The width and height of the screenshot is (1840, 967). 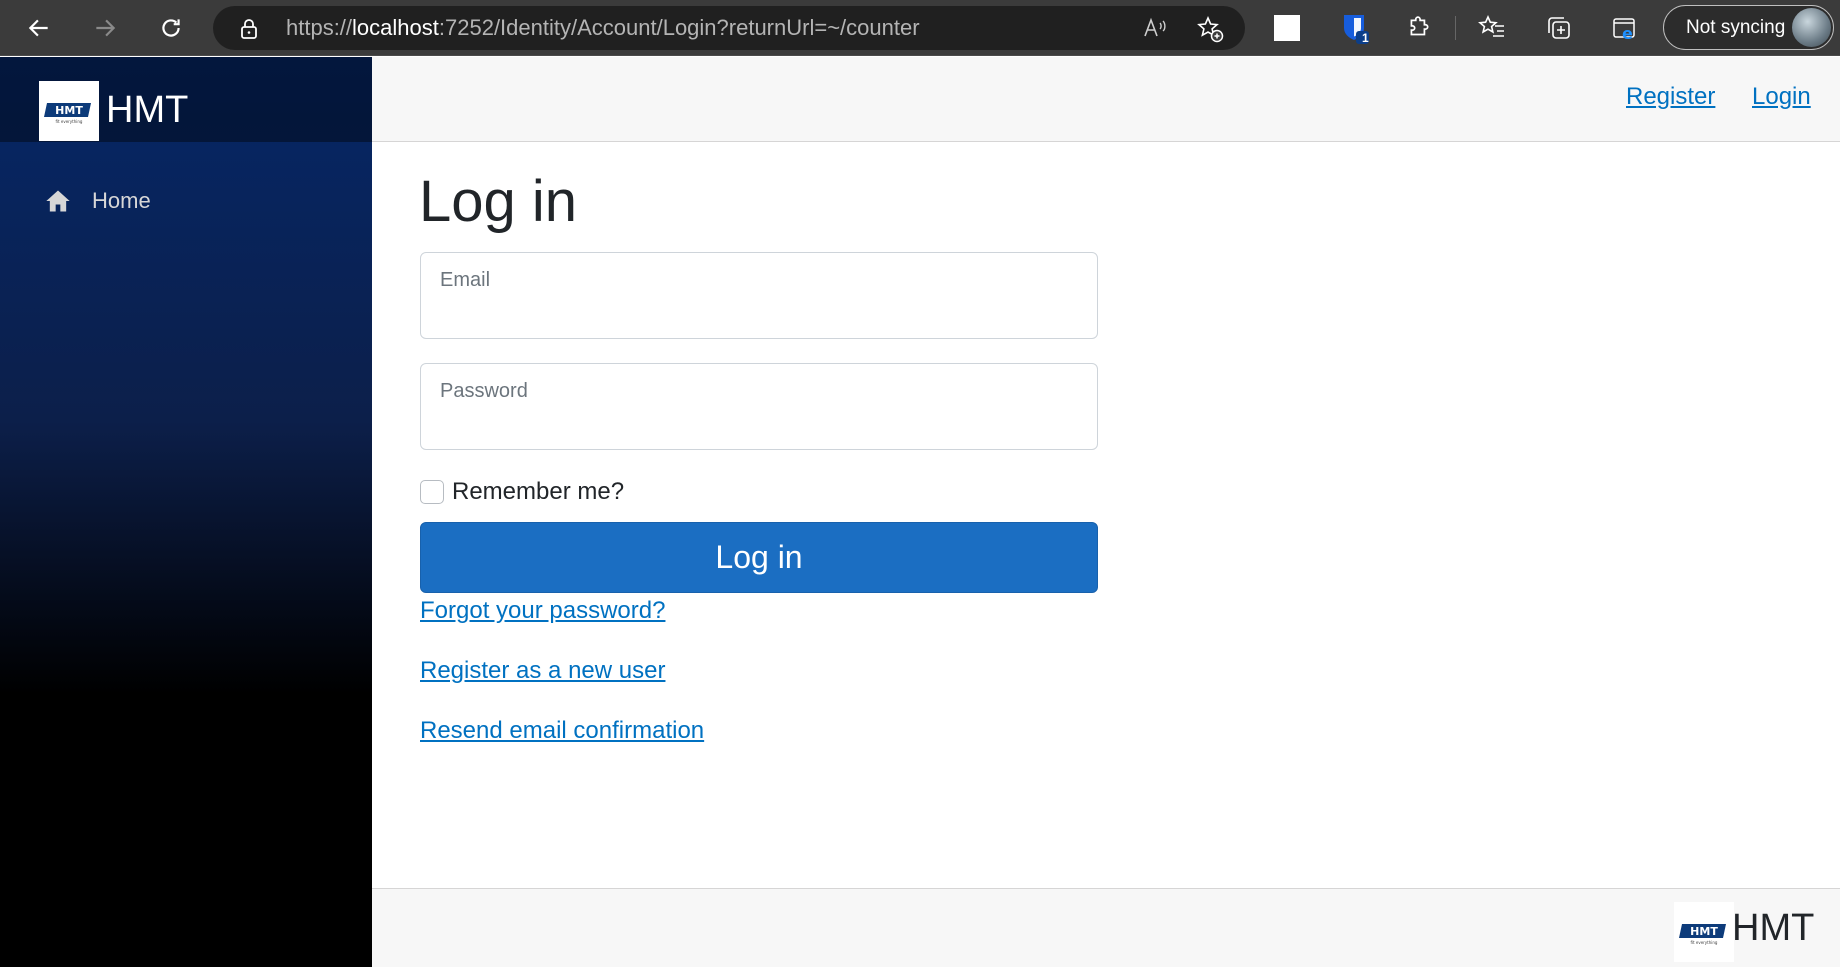 I want to click on extension-badge: 1, so click(x=1365, y=38).